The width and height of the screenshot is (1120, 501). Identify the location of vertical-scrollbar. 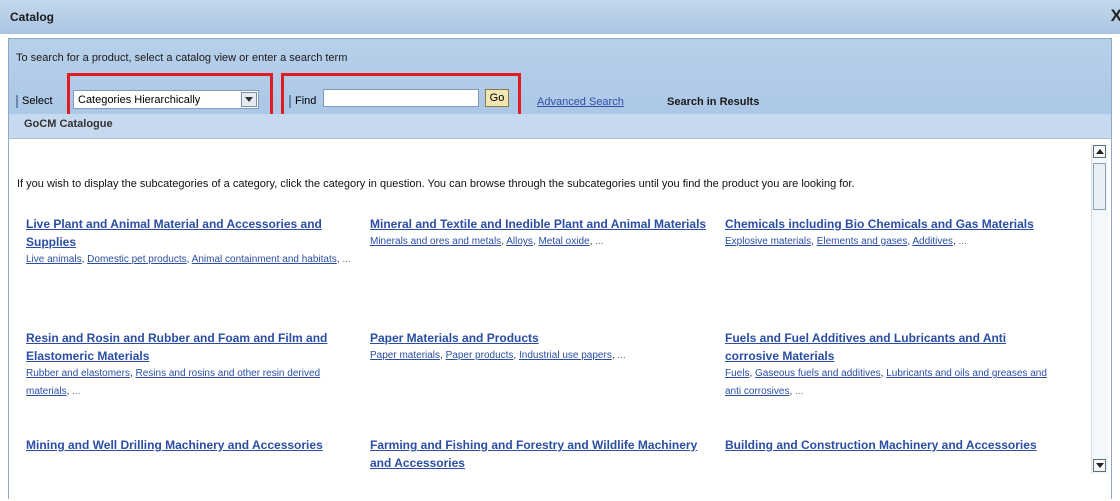
(1099, 309).